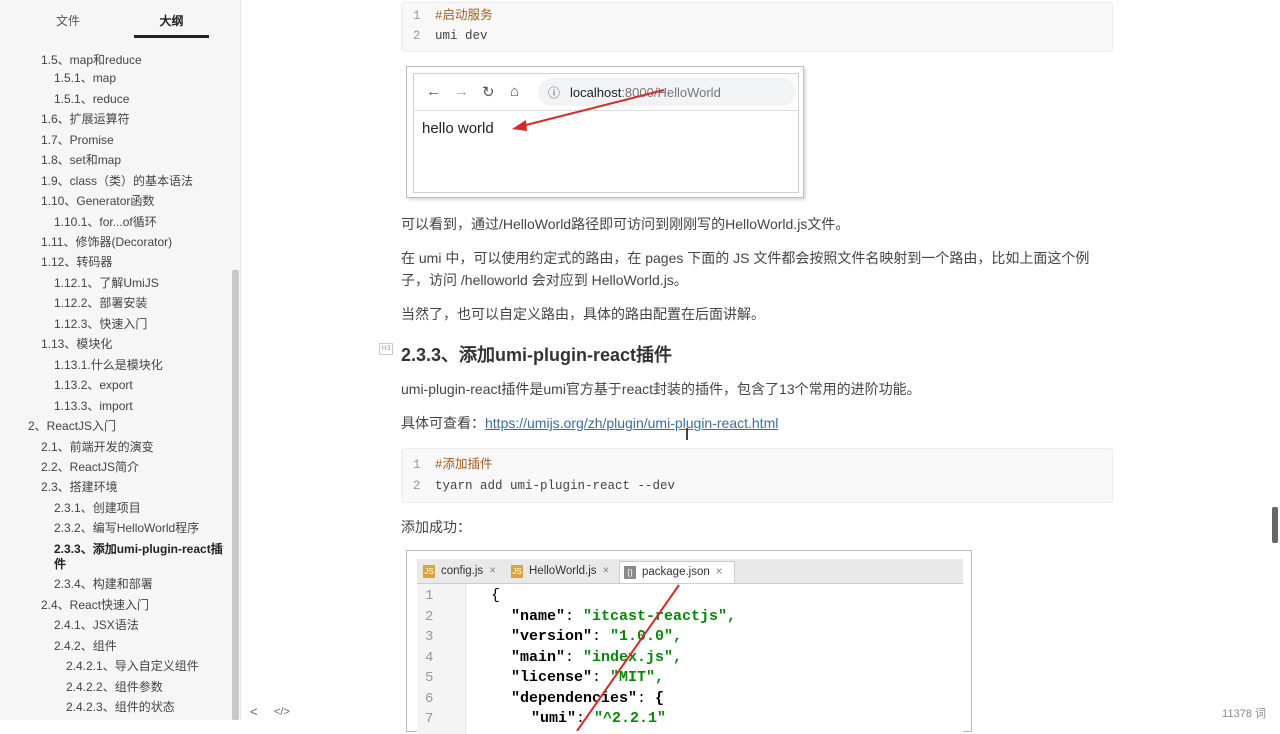  I want to click on sidebar-scrollbar, so click(235, 495).